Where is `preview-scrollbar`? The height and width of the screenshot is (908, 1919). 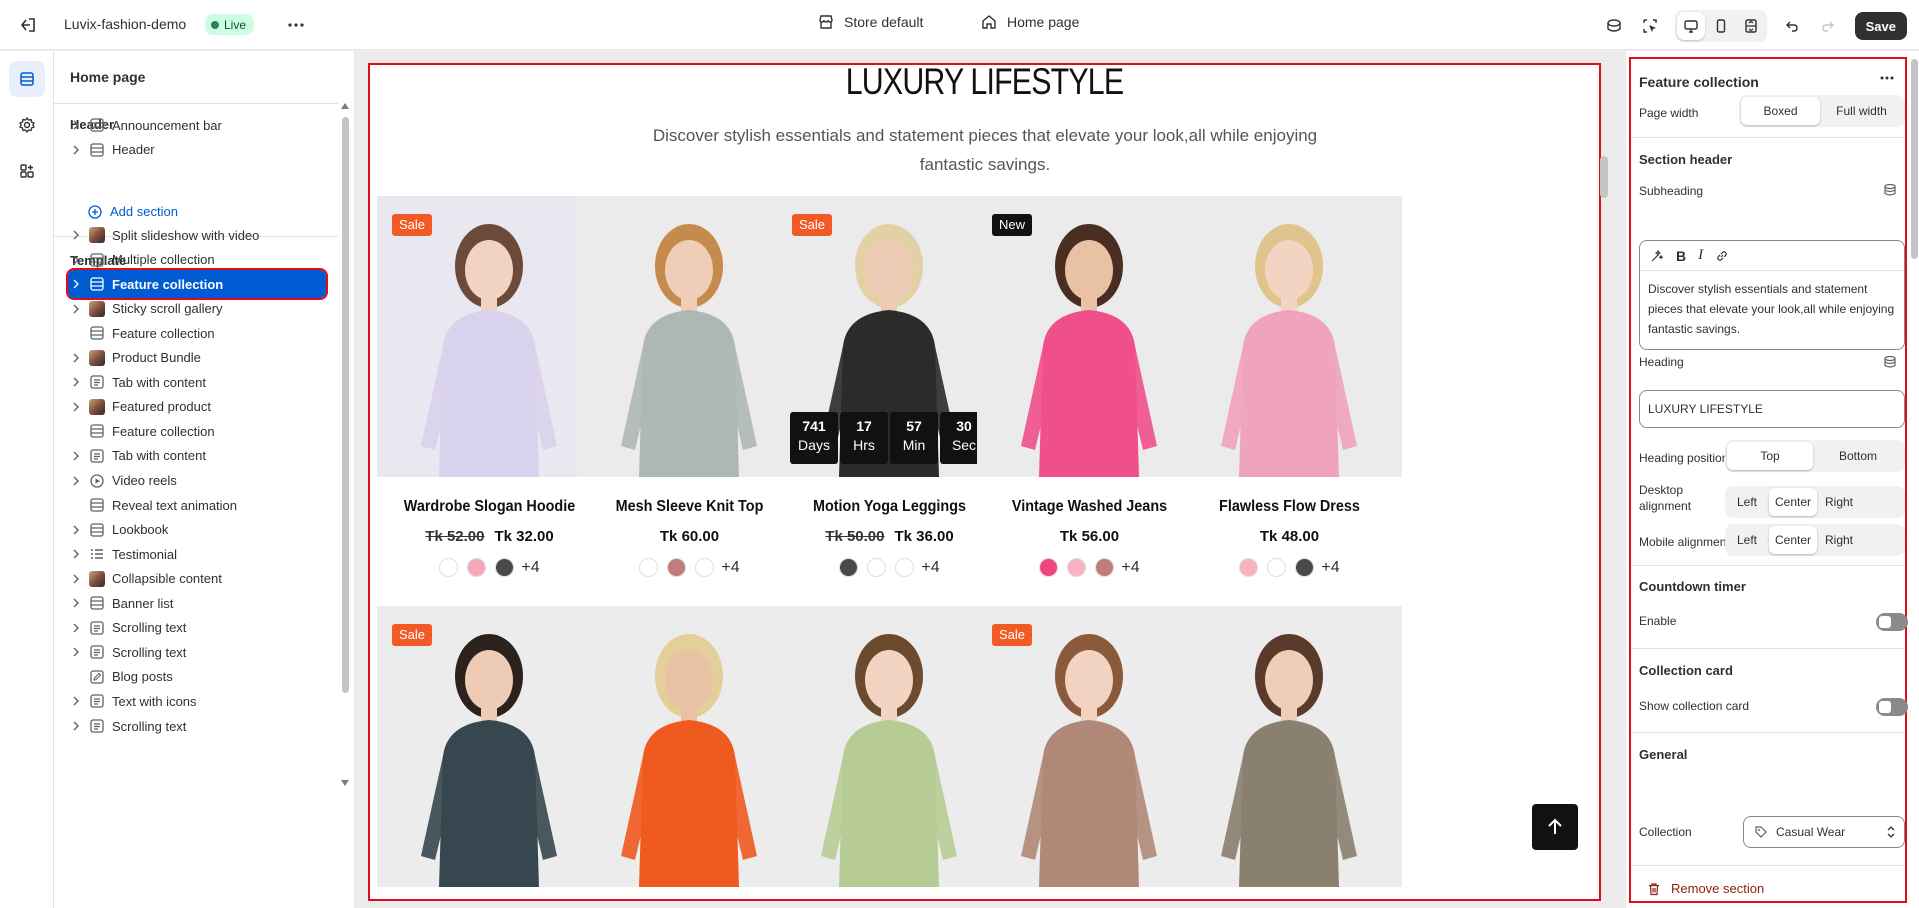
preview-scrollbar is located at coordinates (1604, 177).